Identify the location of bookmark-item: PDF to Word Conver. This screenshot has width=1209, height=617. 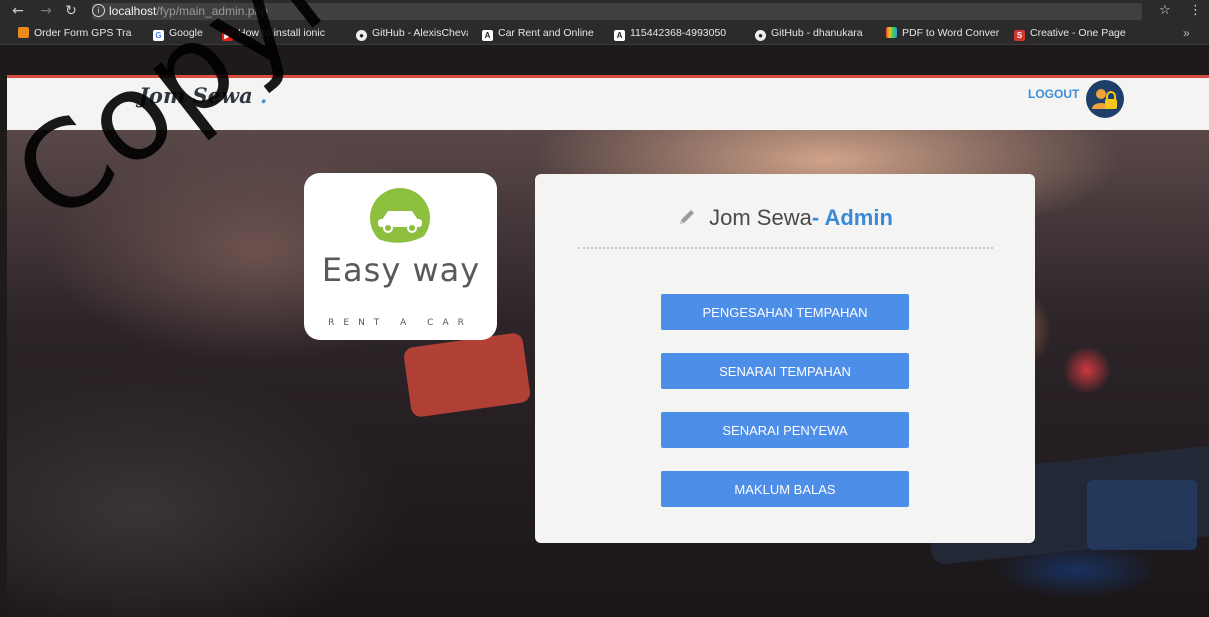
(946, 33).